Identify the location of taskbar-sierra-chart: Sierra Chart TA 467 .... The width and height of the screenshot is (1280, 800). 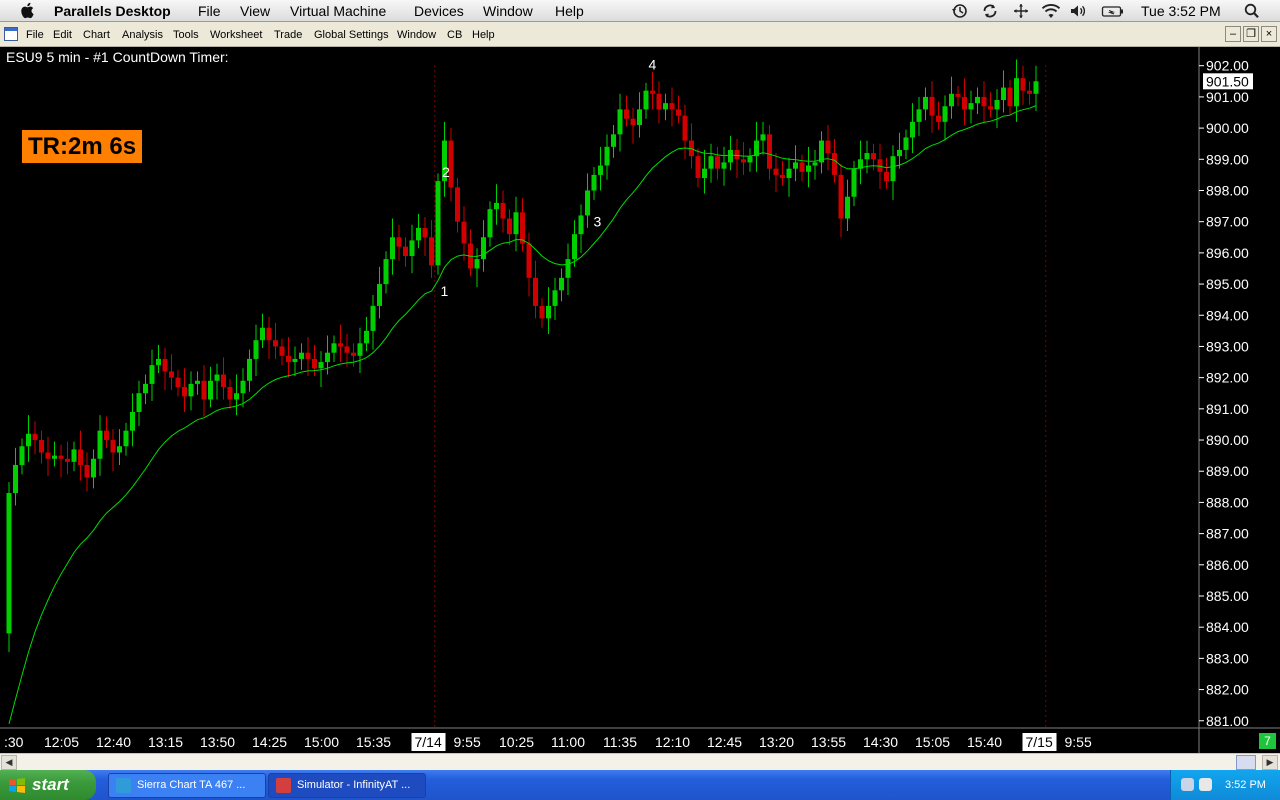
(187, 785).